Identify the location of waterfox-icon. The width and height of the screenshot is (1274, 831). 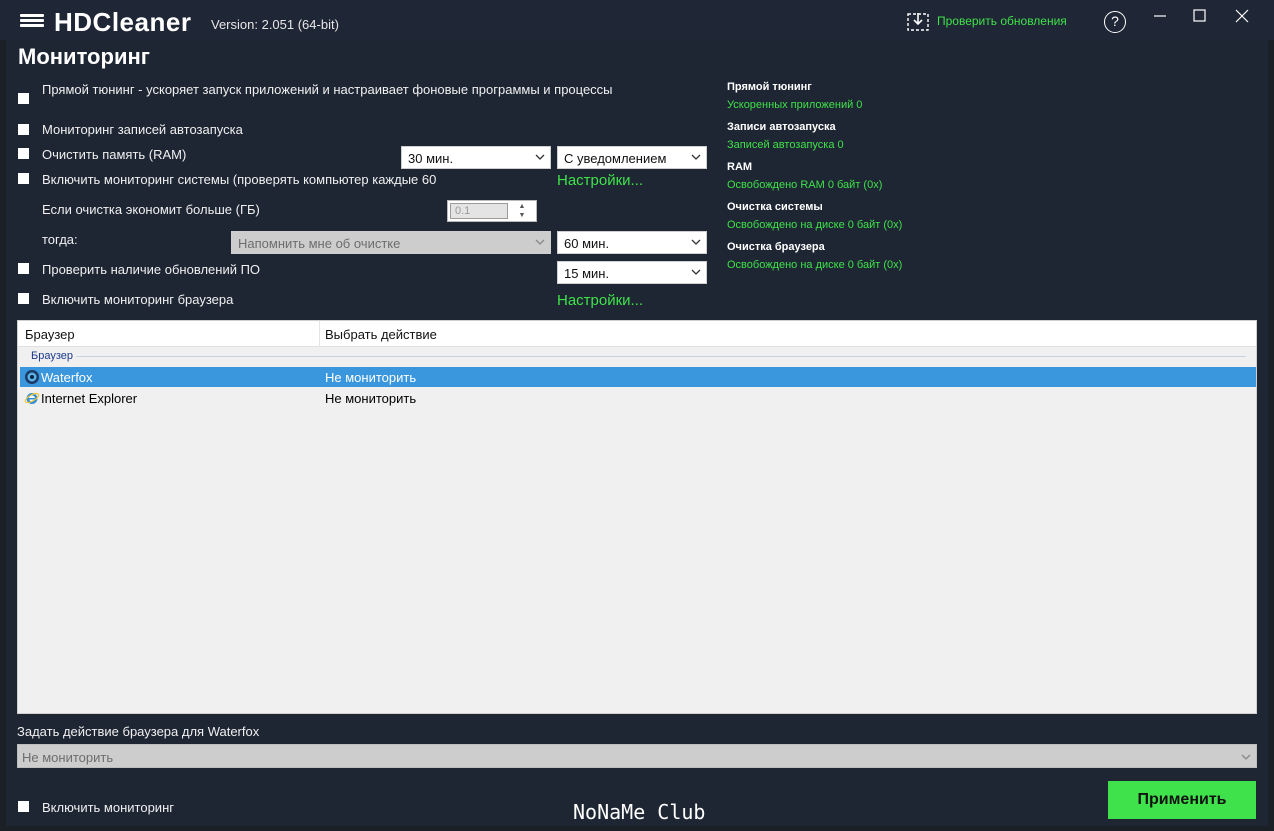
(32, 377).